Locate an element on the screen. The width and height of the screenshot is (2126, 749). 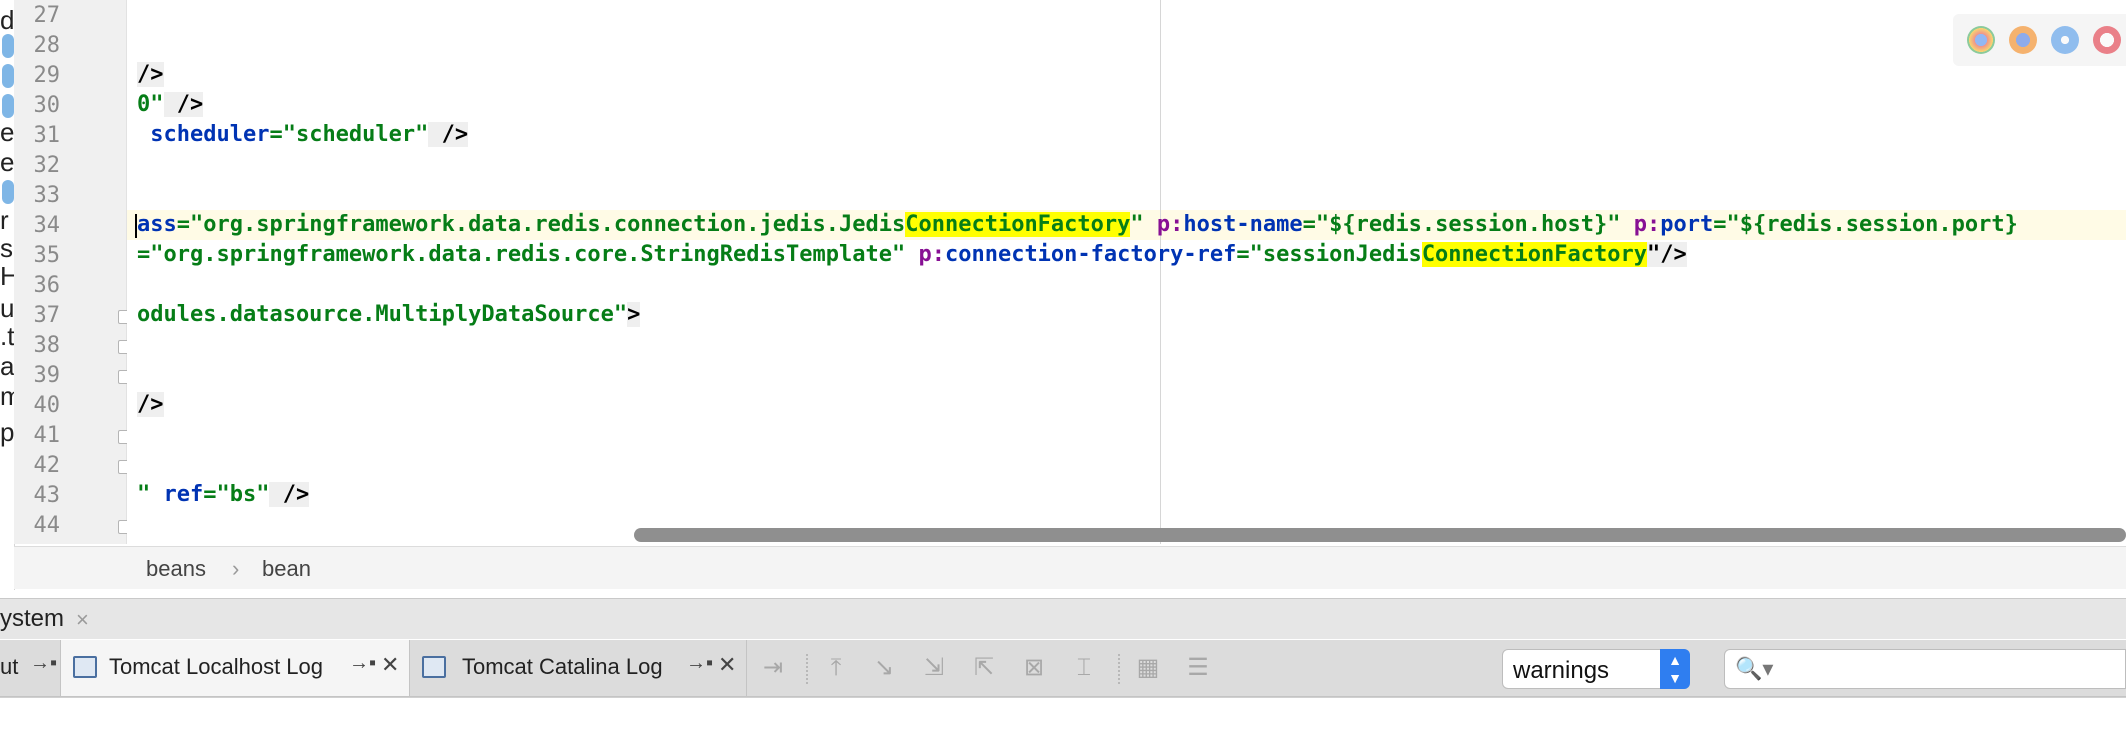
cursor-icon: ⌶ is located at coordinates (1084, 668).